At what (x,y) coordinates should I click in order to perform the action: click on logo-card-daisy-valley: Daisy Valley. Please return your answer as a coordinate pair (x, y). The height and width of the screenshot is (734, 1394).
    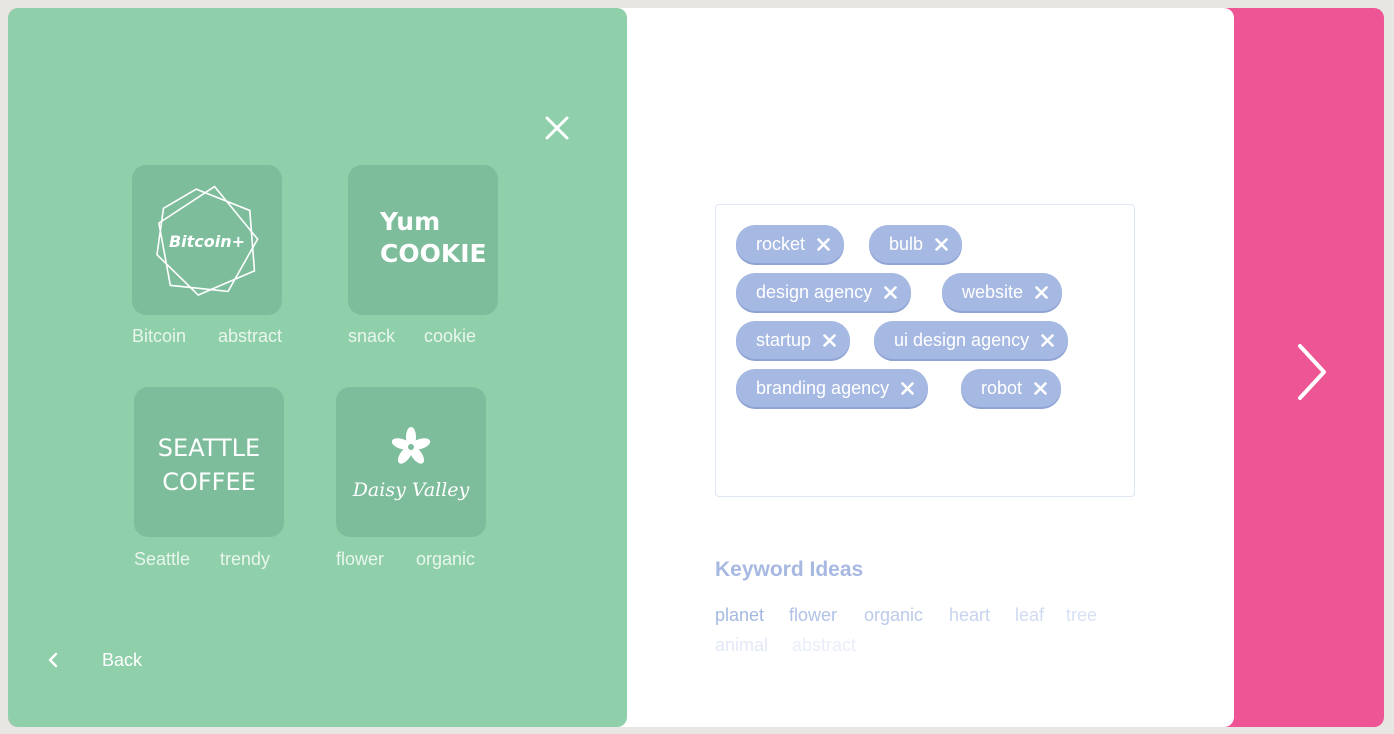
    Looking at the image, I should click on (411, 462).